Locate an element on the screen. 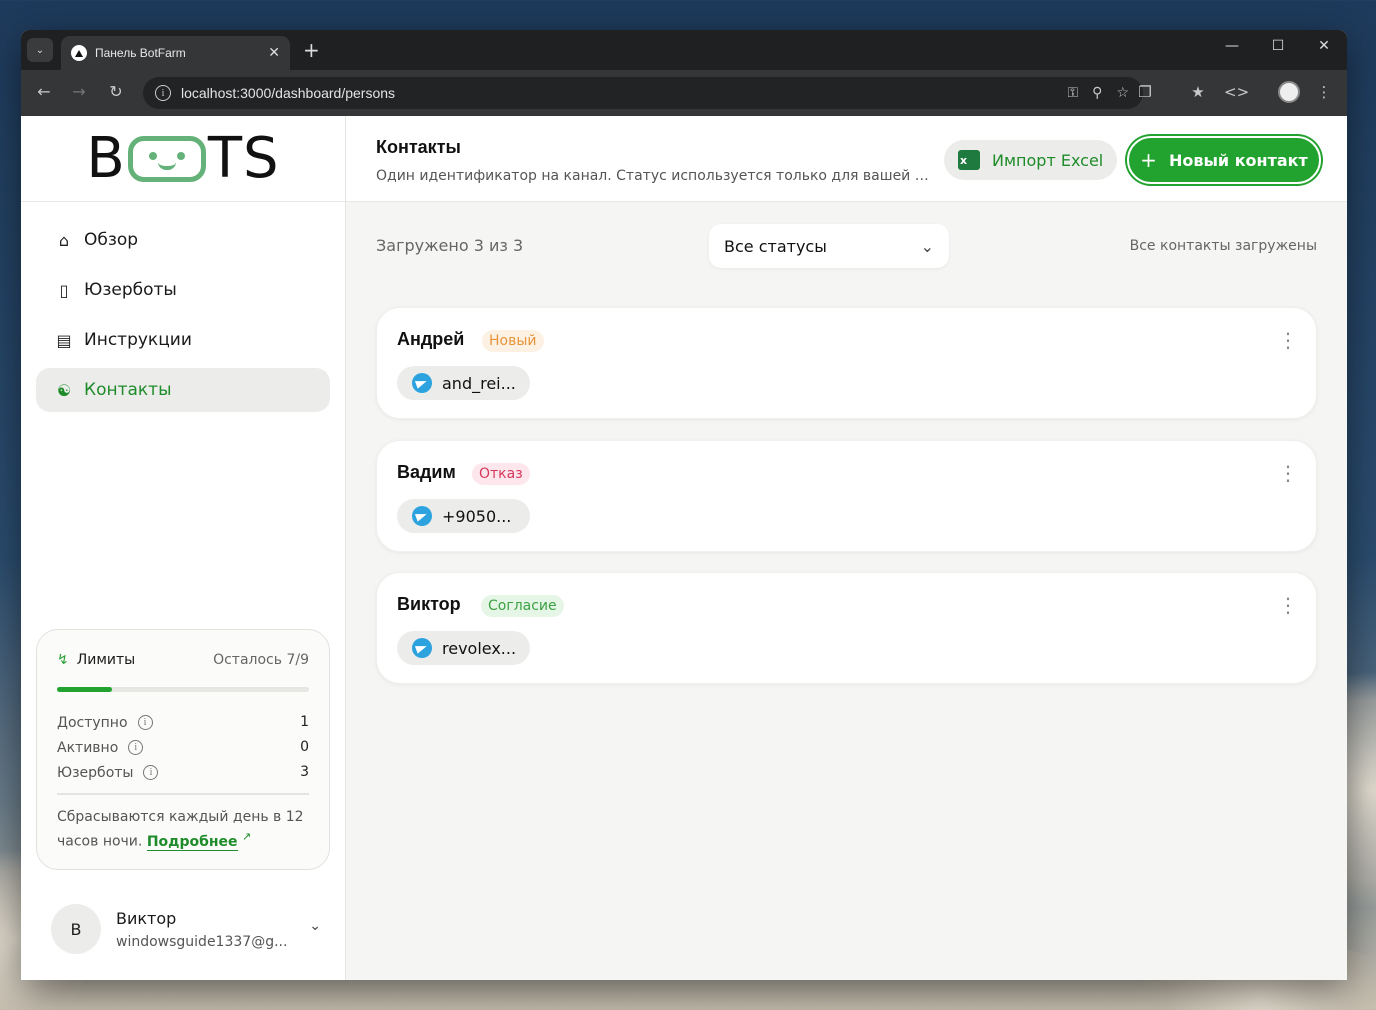  minimize-button: — is located at coordinates (1232, 46).